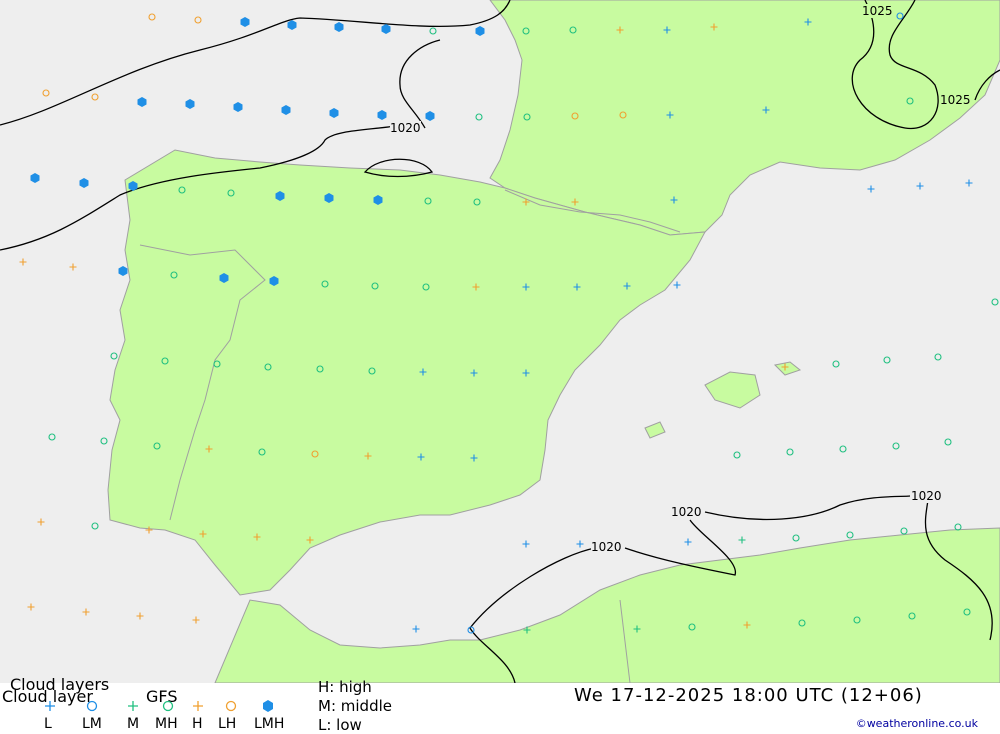 The width and height of the screenshot is (1000, 734). Describe the element at coordinates (355, 706) in the screenshot. I see `level-middle: M: middle` at that location.